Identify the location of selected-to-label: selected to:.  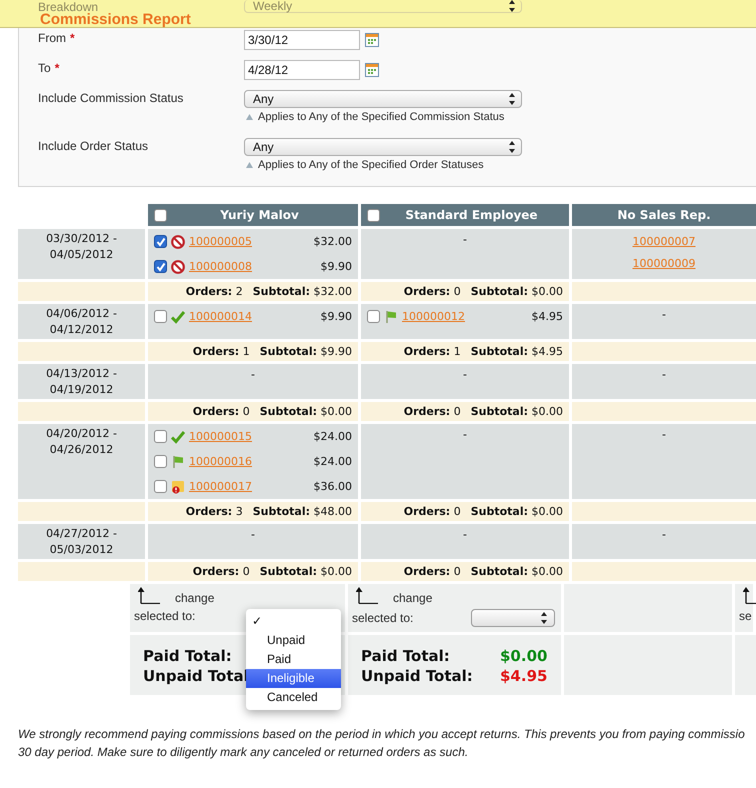
(383, 618).